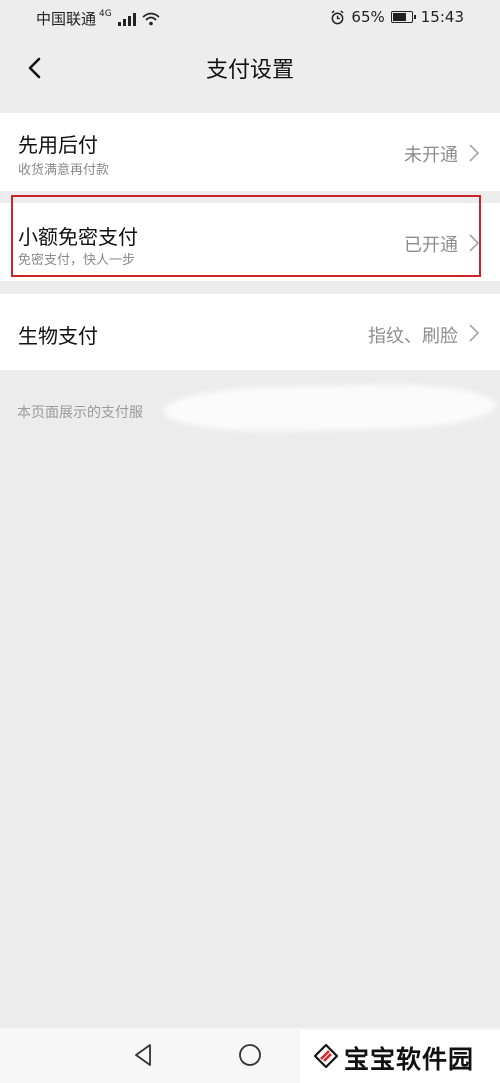  What do you see at coordinates (330, 408) in the screenshot?
I see `redaction-overlay` at bounding box center [330, 408].